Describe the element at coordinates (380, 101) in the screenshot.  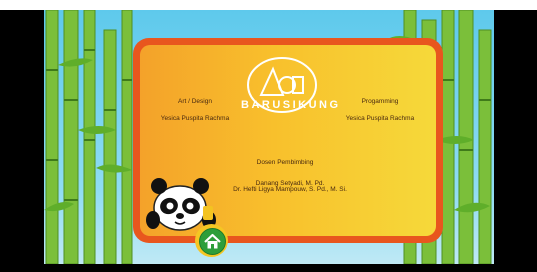
I see `programming-title: Progamming` at that location.